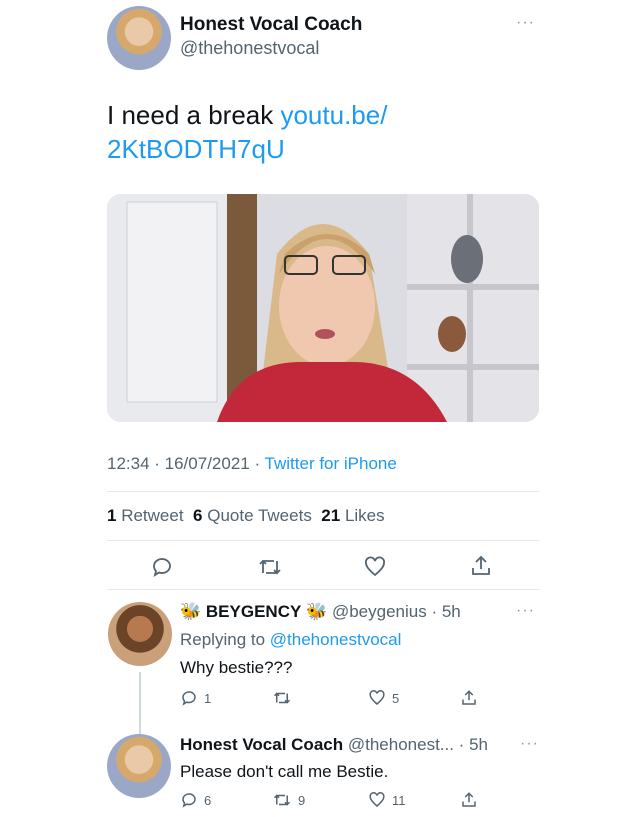  Describe the element at coordinates (360, 802) in the screenshot. I see `reply-actions: 6 9 11` at that location.